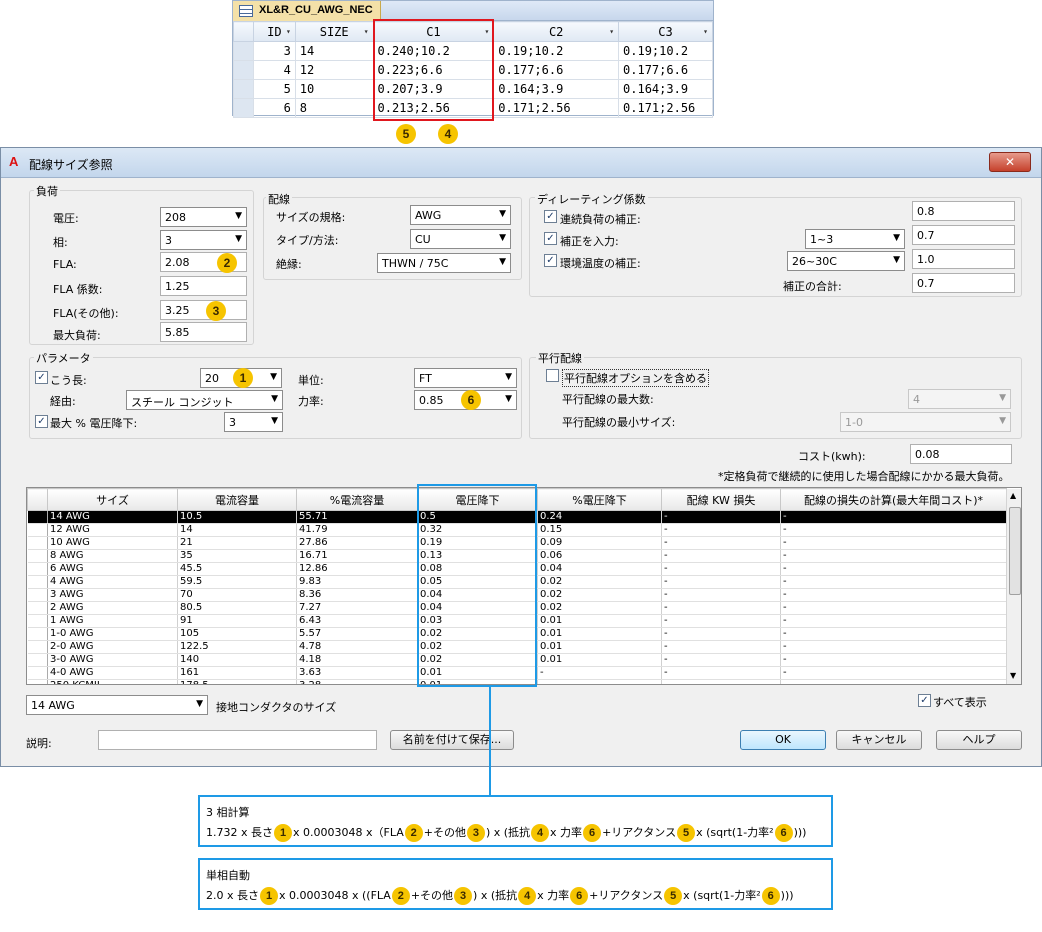  I want to click on description-field, so click(237, 740).